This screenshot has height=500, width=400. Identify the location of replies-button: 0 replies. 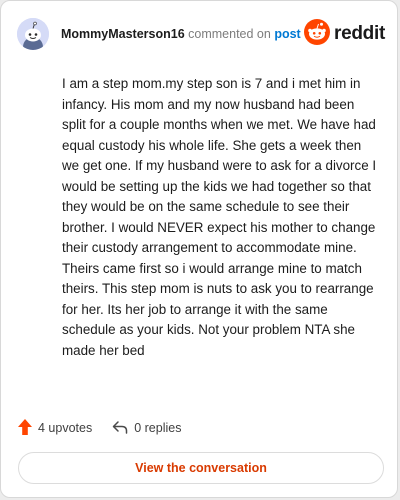
(146, 428).